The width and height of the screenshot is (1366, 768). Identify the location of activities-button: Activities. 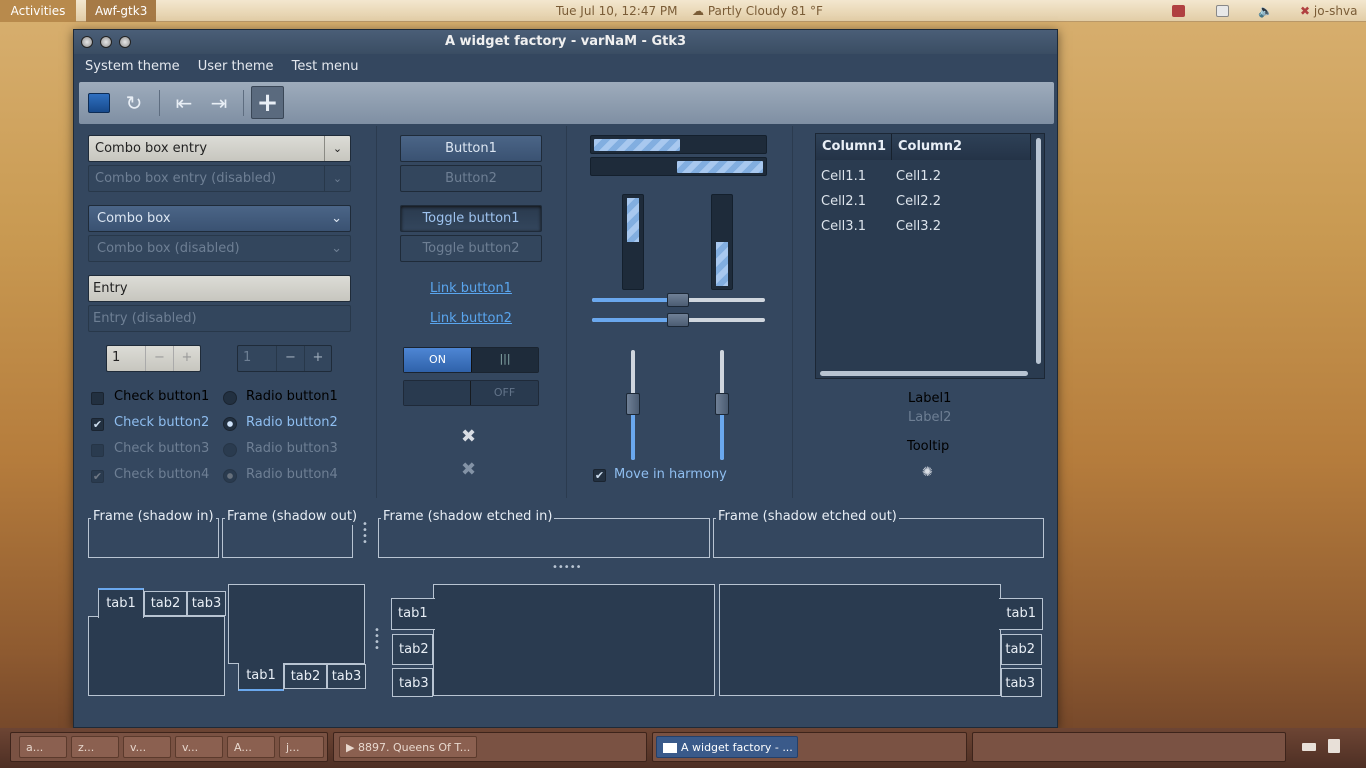
(38, 11).